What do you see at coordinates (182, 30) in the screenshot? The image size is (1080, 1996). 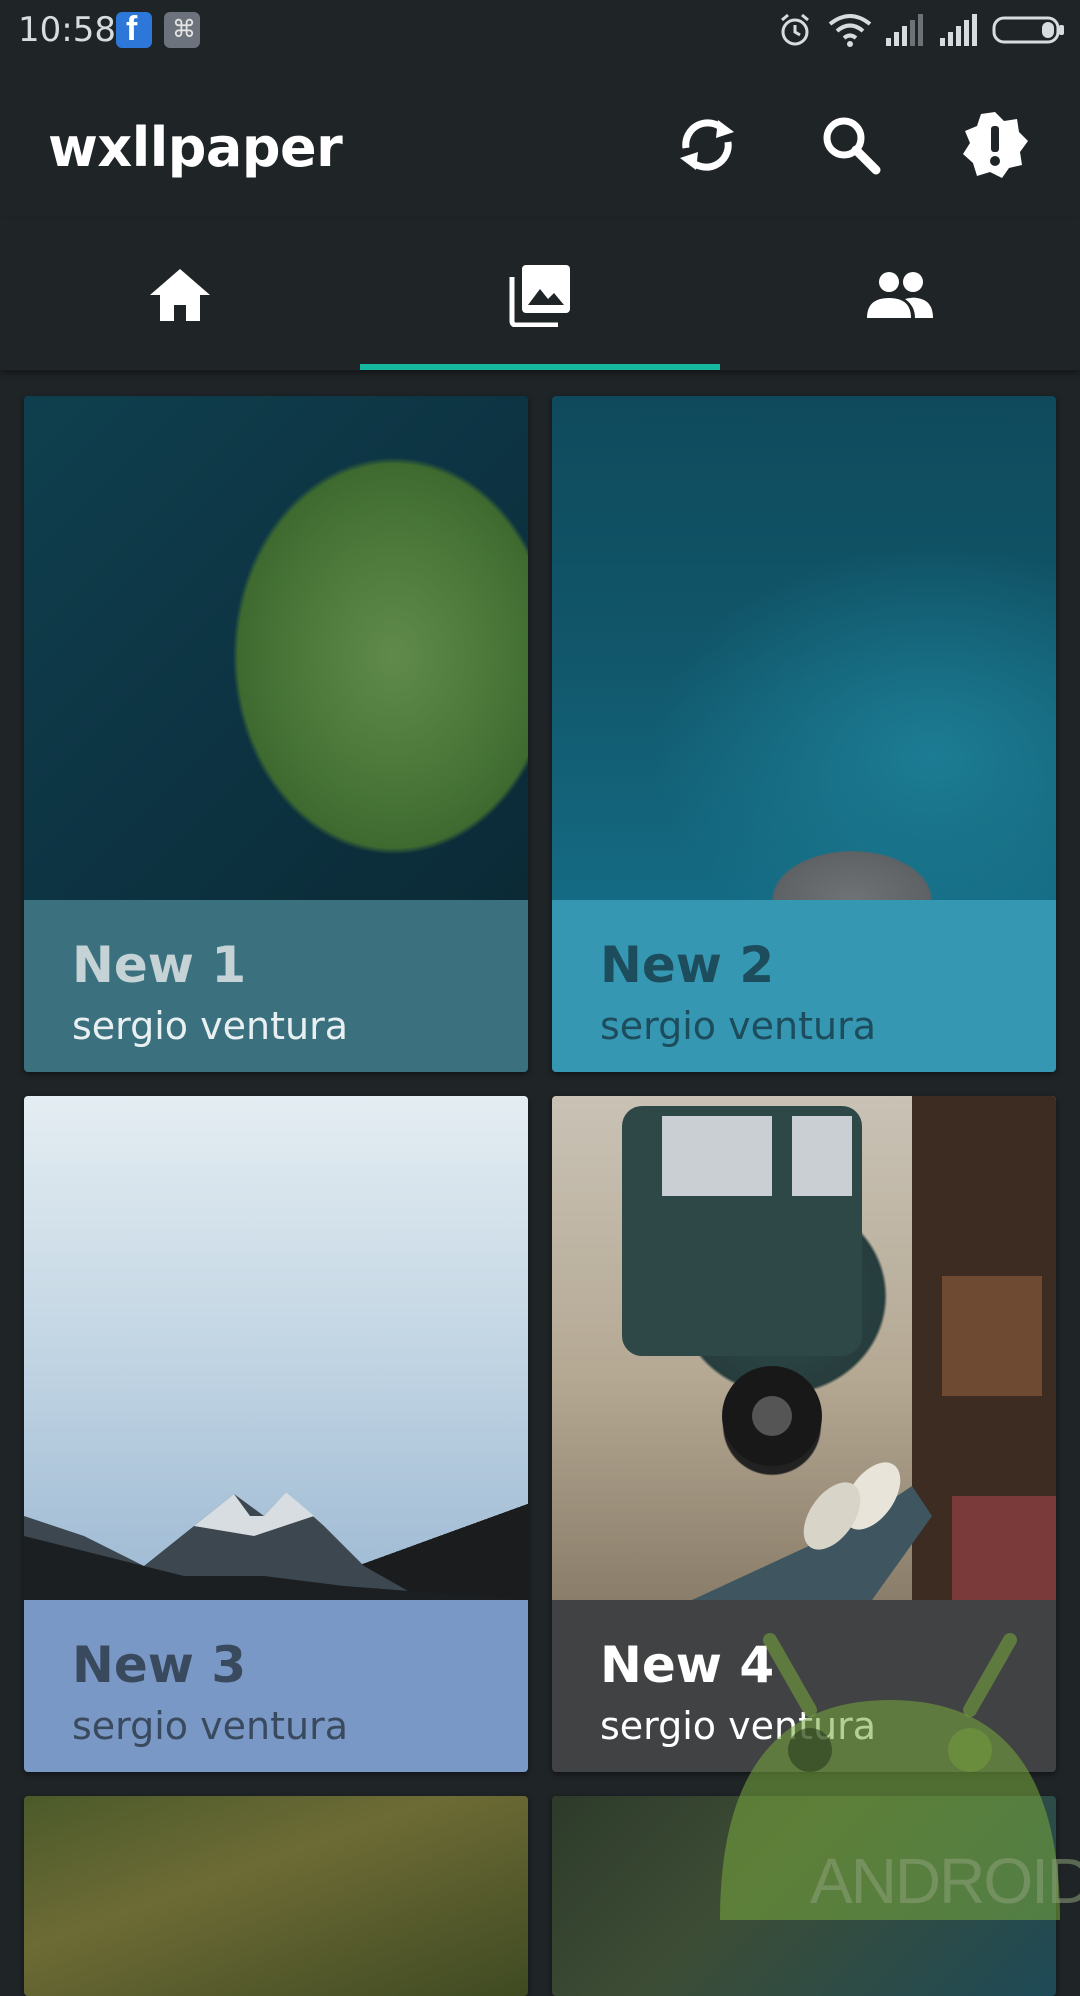 I see `app-notification-icon: ⌘` at bounding box center [182, 30].